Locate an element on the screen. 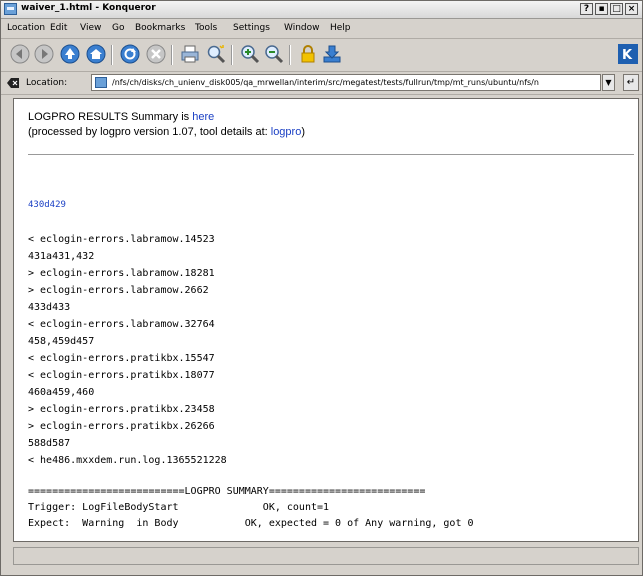  diff-line: < eclogin-errors.labramow.32764 is located at coordinates (121, 324).